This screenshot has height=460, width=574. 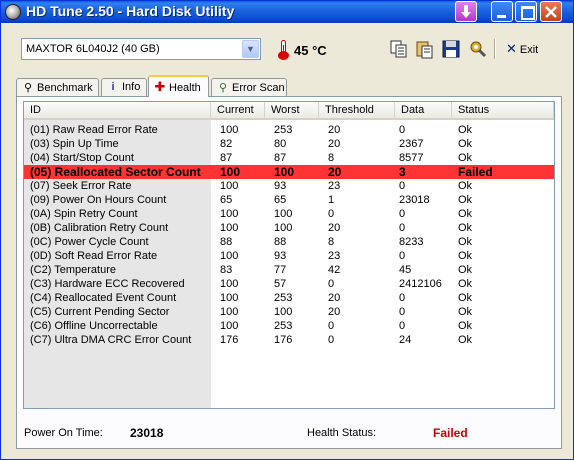 What do you see at coordinates (280, 242) in the screenshot?
I see `cell-worst: 88` at bounding box center [280, 242].